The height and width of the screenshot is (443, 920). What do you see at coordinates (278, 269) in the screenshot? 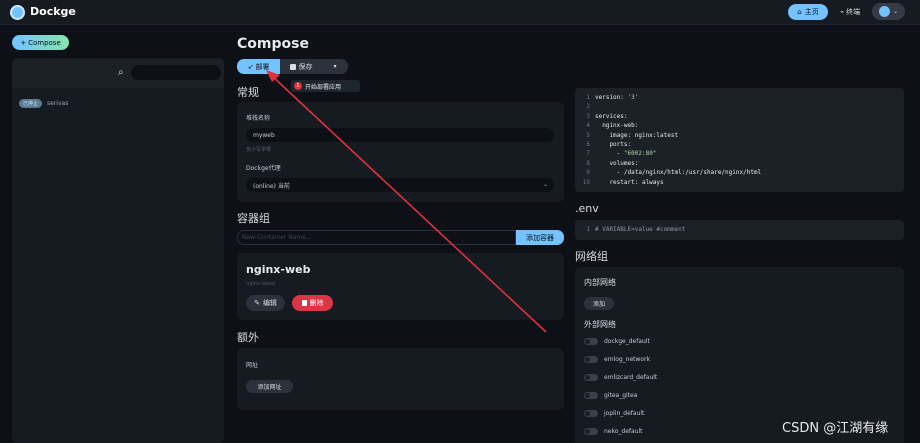
I see `container-name: nginx-web` at bounding box center [278, 269].